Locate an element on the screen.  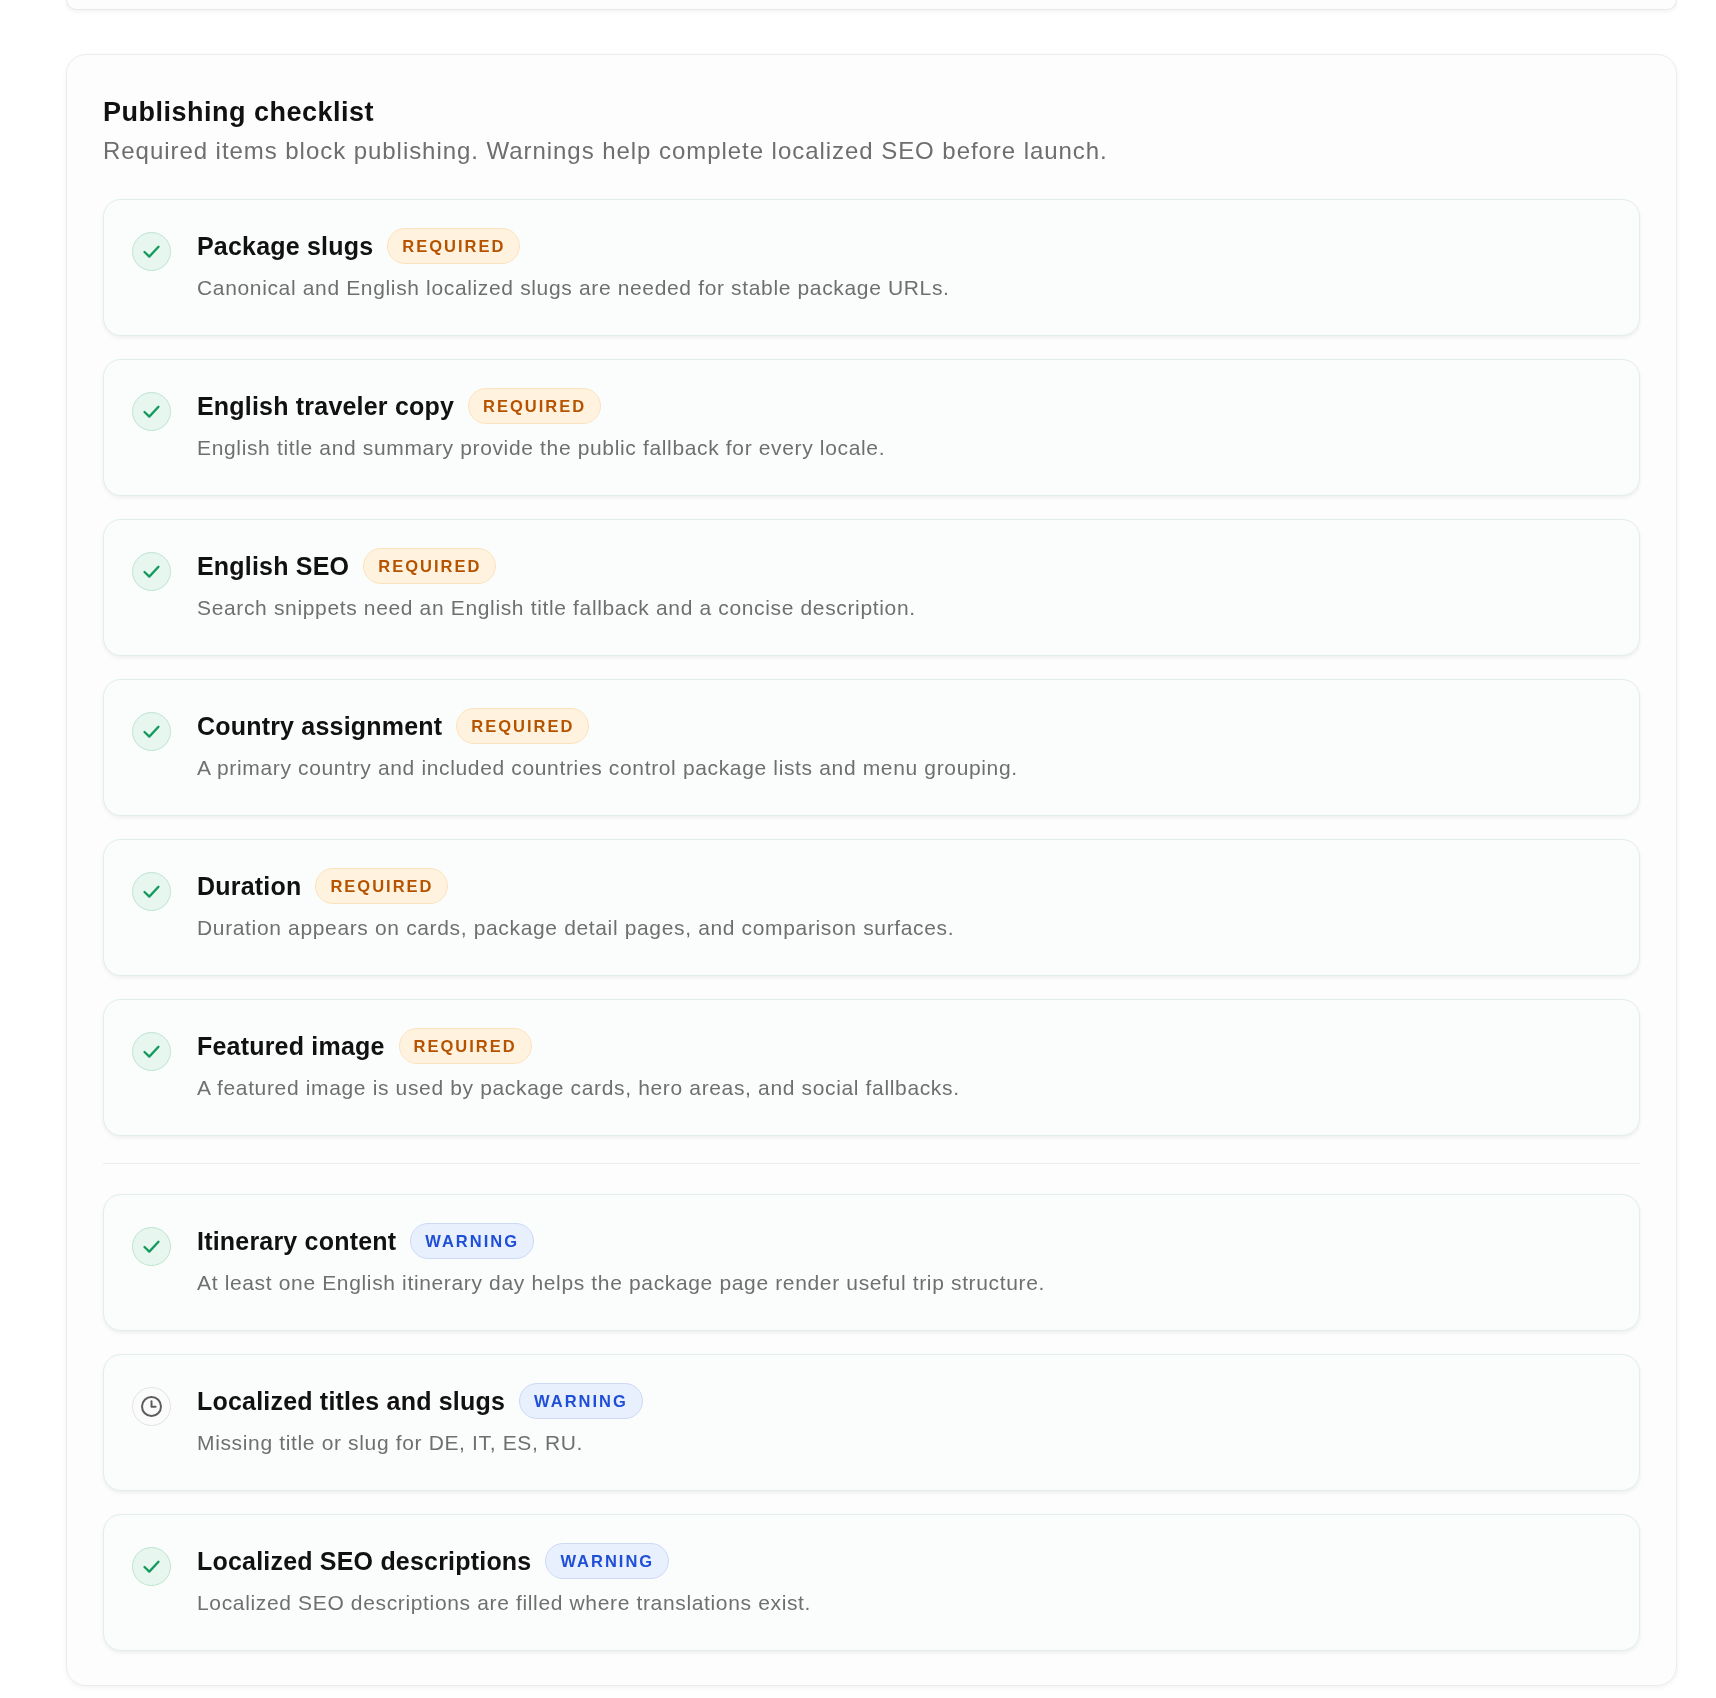
item-title: Featured image is located at coordinates (291, 1046).